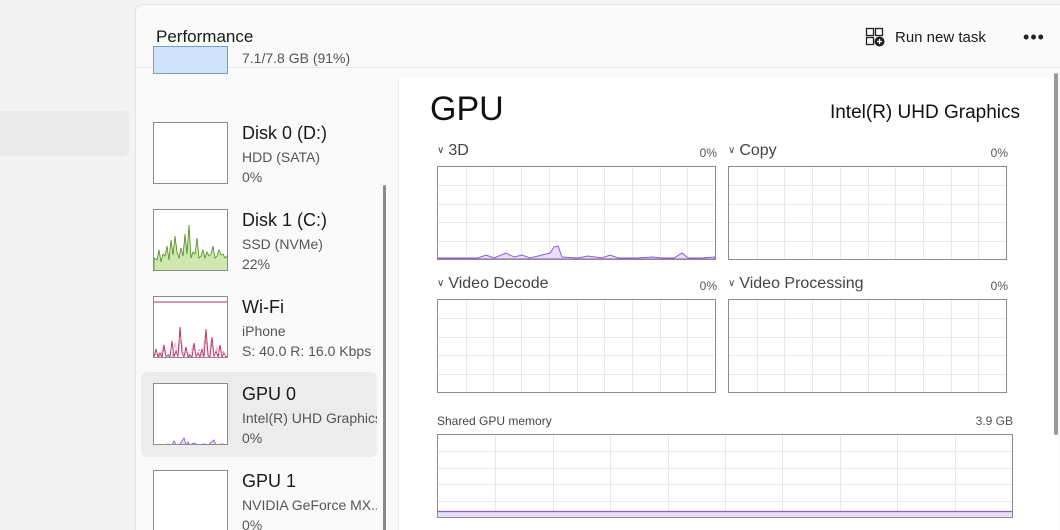 The image size is (1060, 530). I want to click on gpu0-model: Intel(R) UHD Graphics, so click(309, 418).